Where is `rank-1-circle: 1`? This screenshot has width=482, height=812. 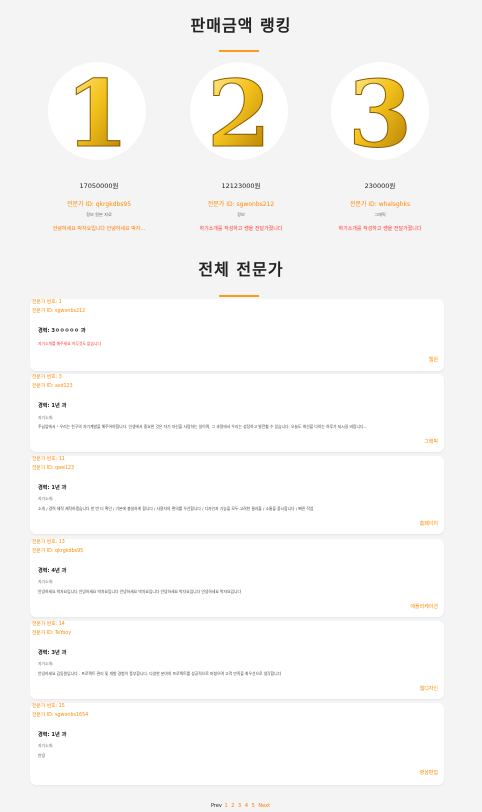
rank-1-circle: 1 is located at coordinates (97, 111).